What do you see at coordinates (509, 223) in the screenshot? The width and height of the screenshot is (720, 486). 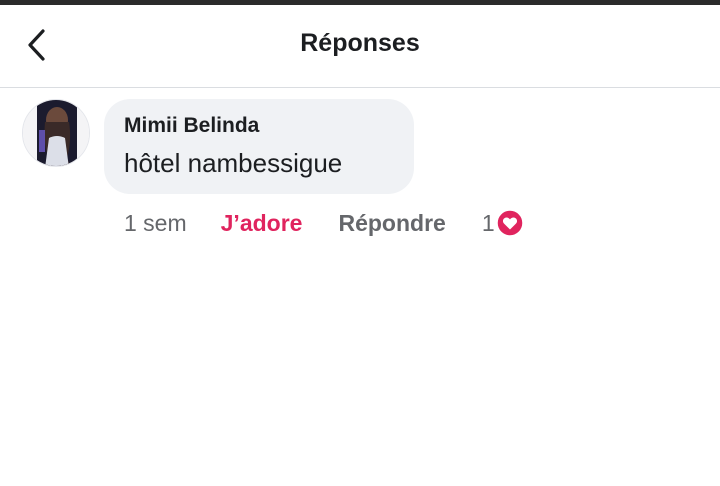 I see `heart-icon` at bounding box center [509, 223].